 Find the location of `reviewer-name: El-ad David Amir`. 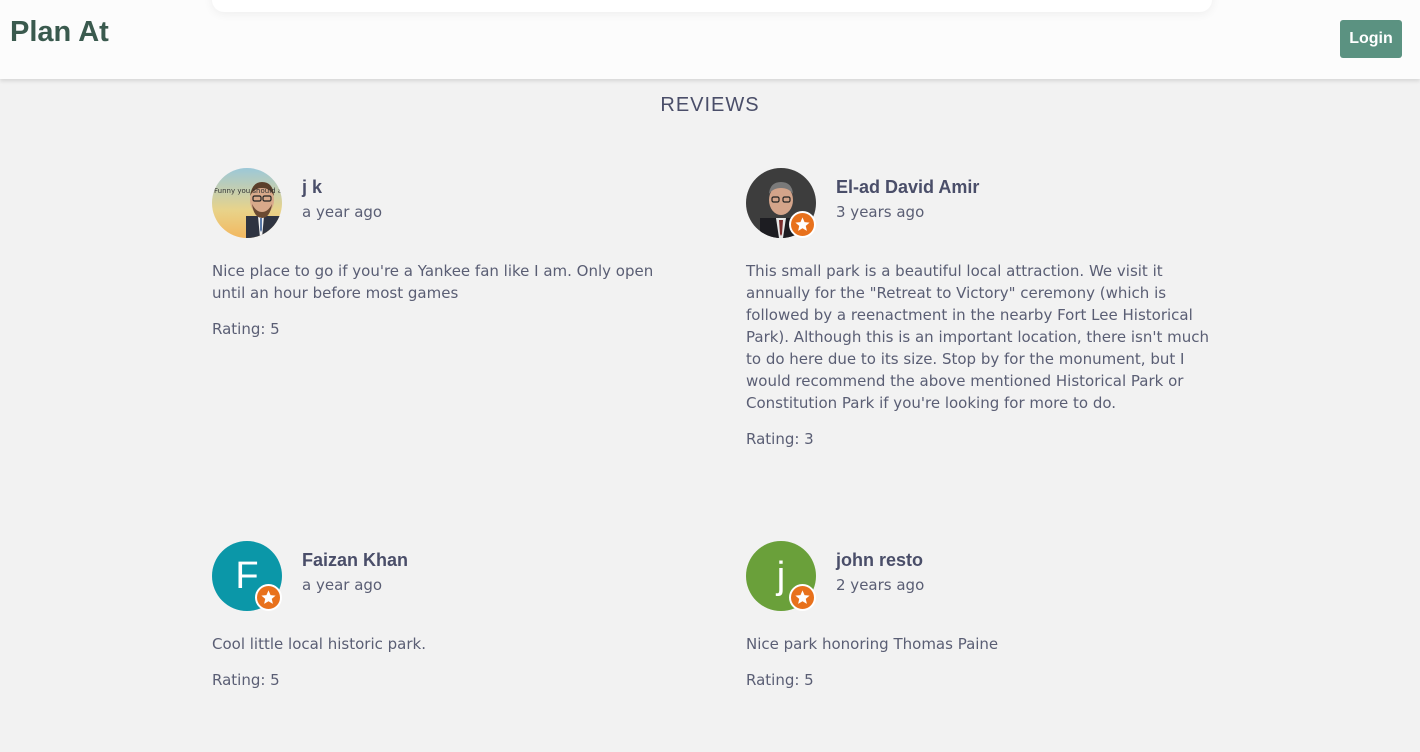

reviewer-name: El-ad David Amir is located at coordinates (907, 187).